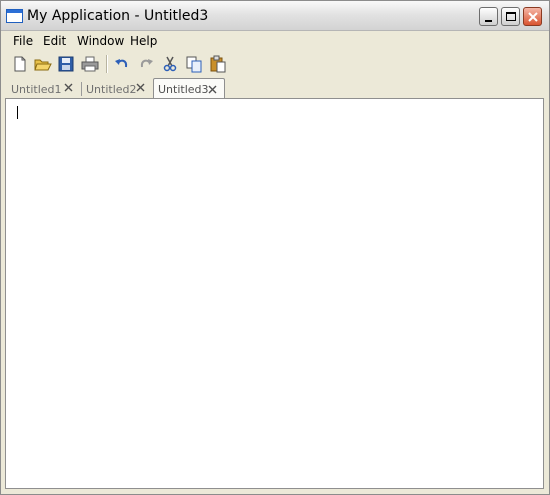 This screenshot has height=495, width=550. Describe the element at coordinates (275, 16) in the screenshot. I see `title-bar: My Application - Untitled3` at that location.